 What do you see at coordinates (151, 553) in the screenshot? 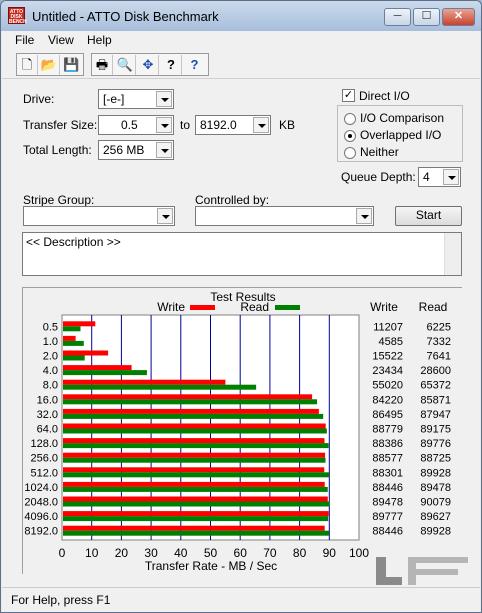
I see `x-tick-label: 30` at bounding box center [151, 553].